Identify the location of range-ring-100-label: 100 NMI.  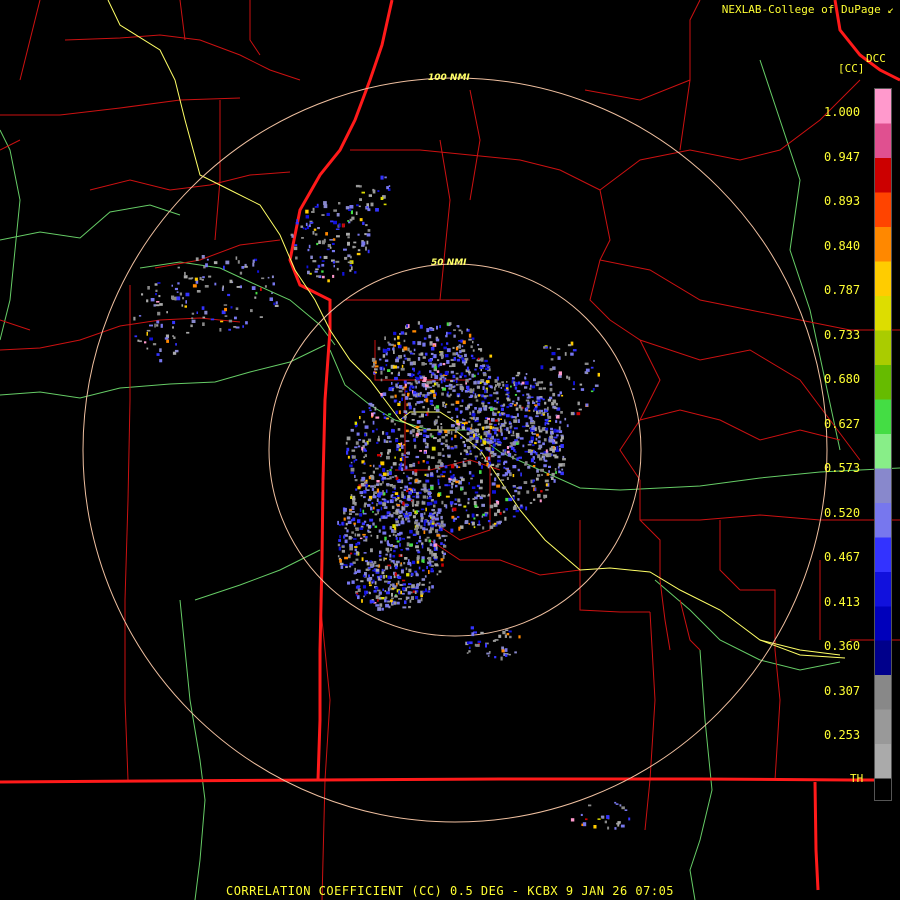
(449, 78).